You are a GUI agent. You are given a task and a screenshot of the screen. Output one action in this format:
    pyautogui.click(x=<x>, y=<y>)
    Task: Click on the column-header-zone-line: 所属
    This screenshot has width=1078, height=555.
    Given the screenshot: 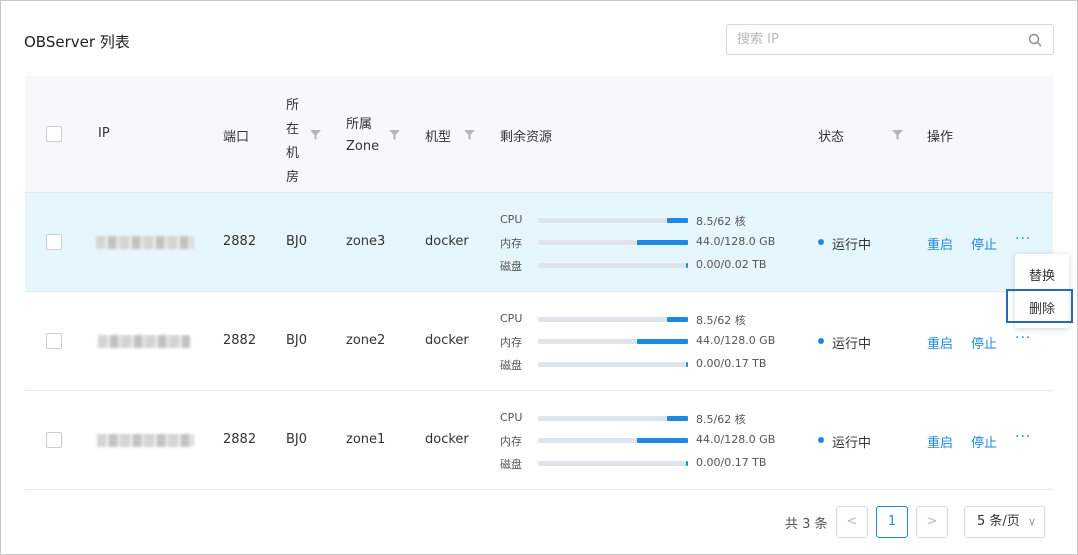 What is the action you would take?
    pyautogui.click(x=359, y=124)
    